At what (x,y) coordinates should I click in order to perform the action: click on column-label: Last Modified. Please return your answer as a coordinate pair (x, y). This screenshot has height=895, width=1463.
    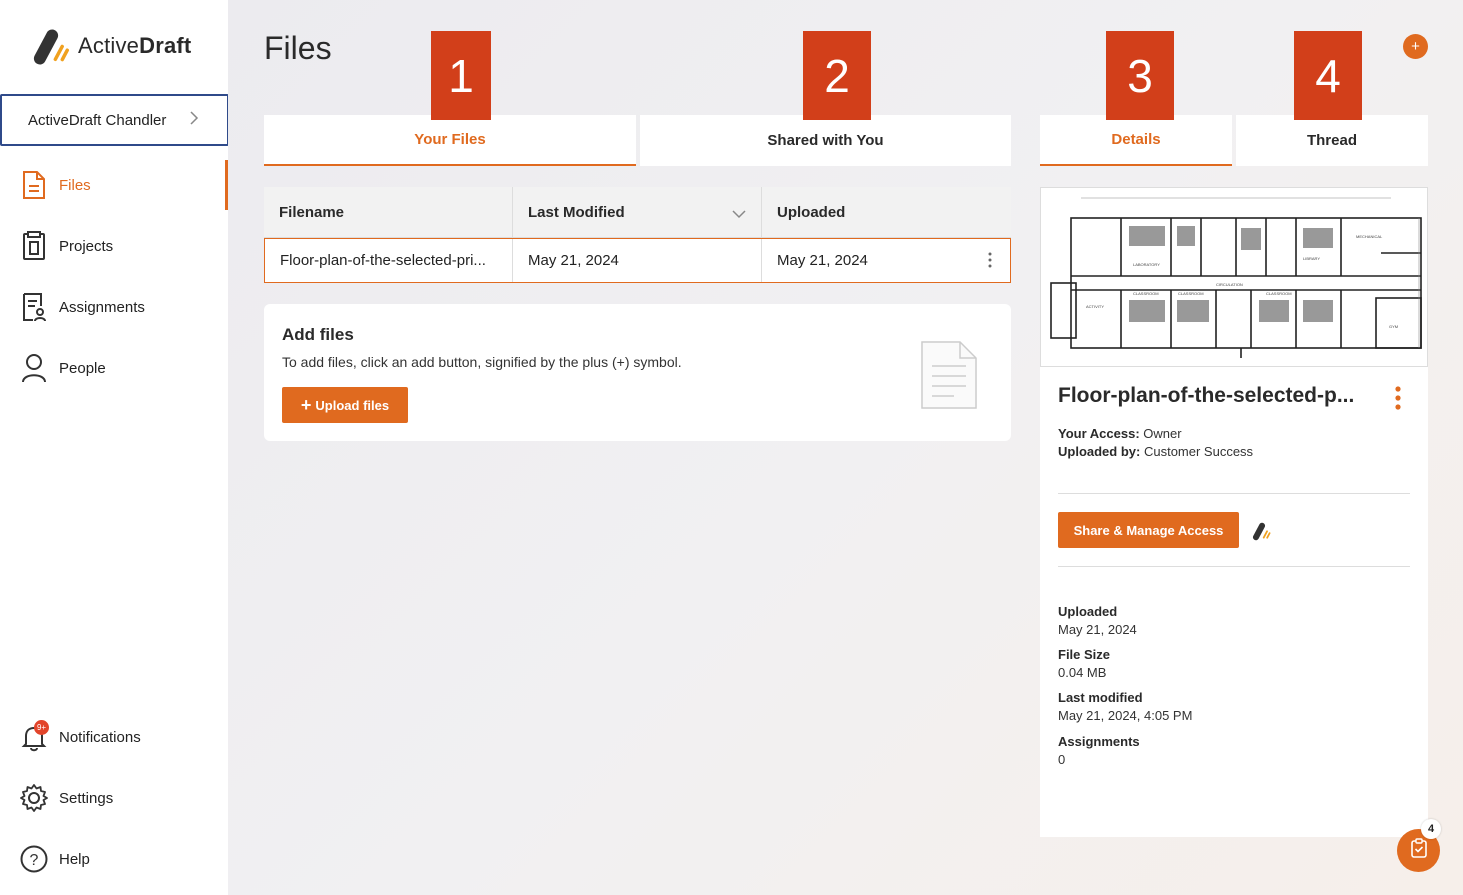
    Looking at the image, I should click on (576, 212).